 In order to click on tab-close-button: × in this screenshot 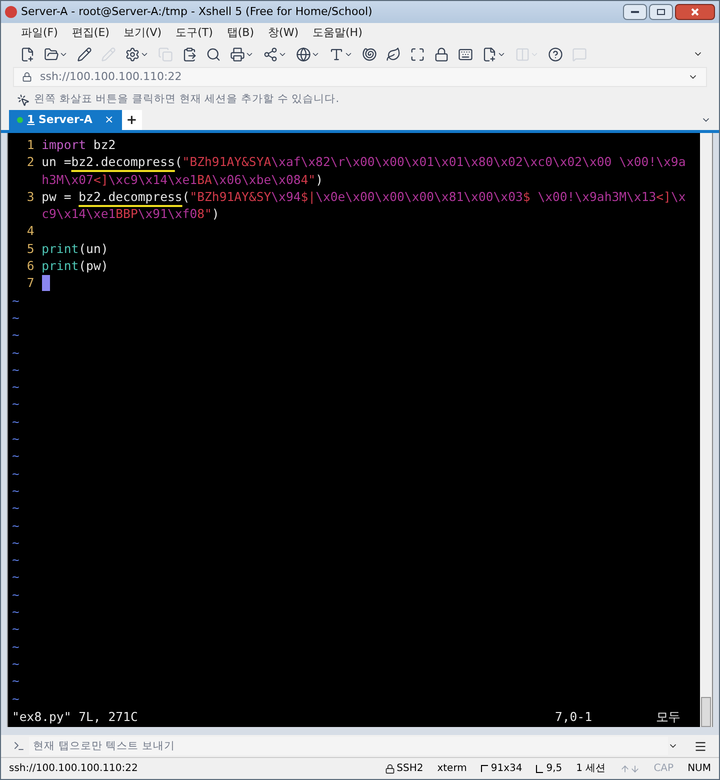, I will do `click(109, 120)`.